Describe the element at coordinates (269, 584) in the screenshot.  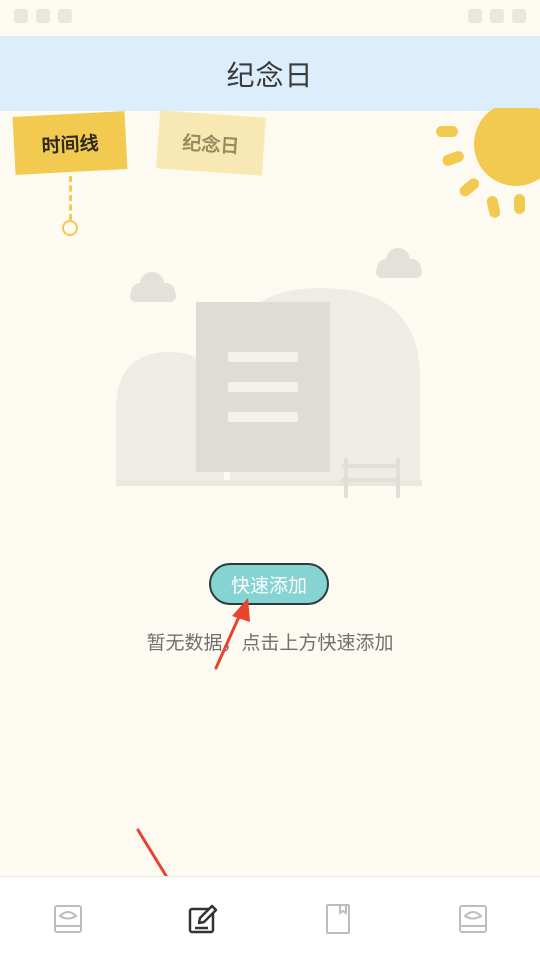
I see `quick-add-button: 快速添加` at that location.